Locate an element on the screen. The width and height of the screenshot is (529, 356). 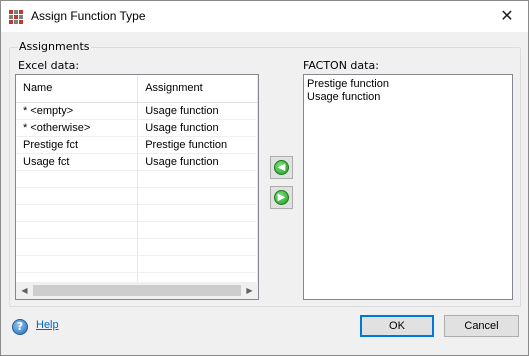
column-header-assignment: Assignment is located at coordinates (197, 89).